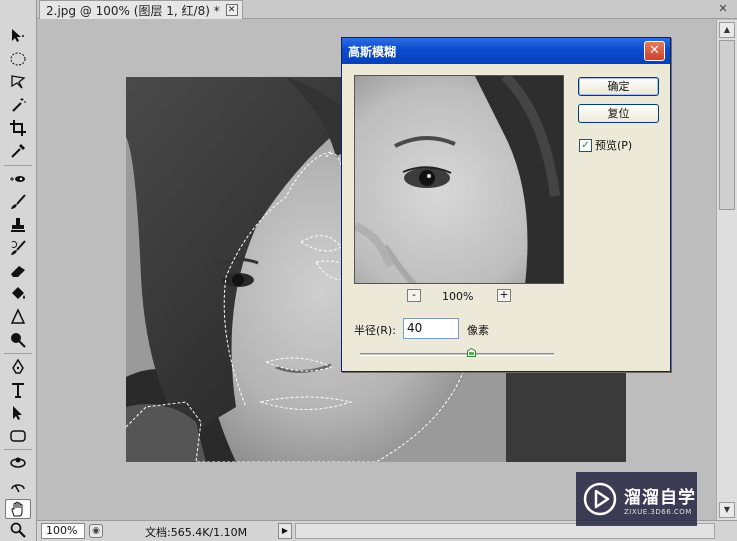 This screenshot has width=737, height=541. What do you see at coordinates (196, 532) in the screenshot?
I see `document-size-info: 文档:565.4K/1.10M` at bounding box center [196, 532].